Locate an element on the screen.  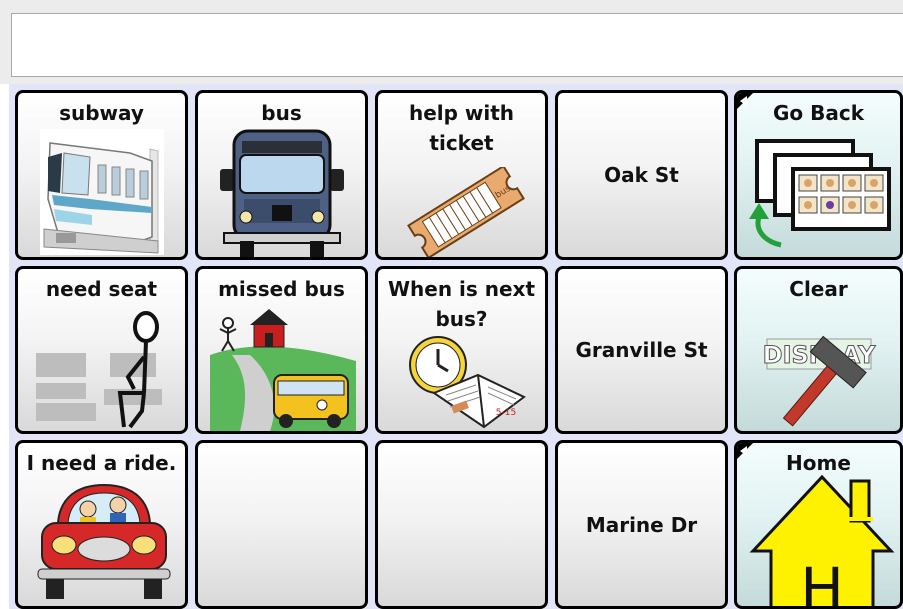
cell-subway: subway is located at coordinates (101, 175).